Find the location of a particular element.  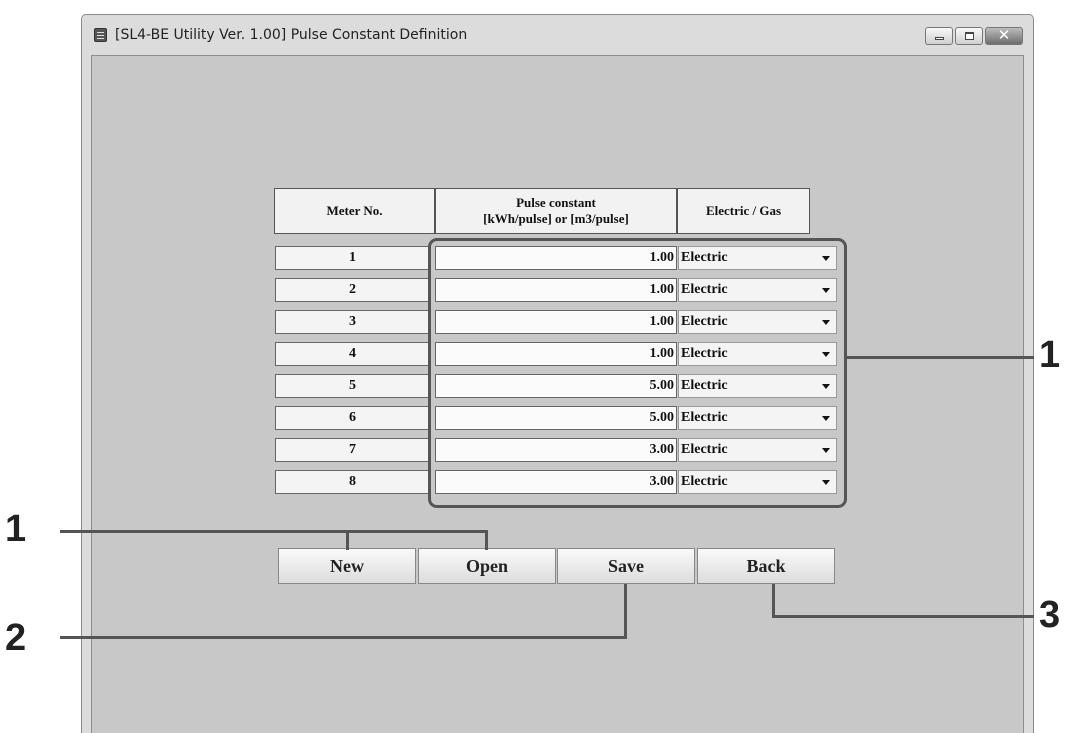

header-pulse-constant: Pulse constant [kWh/pulse] or [m3/pulse] is located at coordinates (556, 211).